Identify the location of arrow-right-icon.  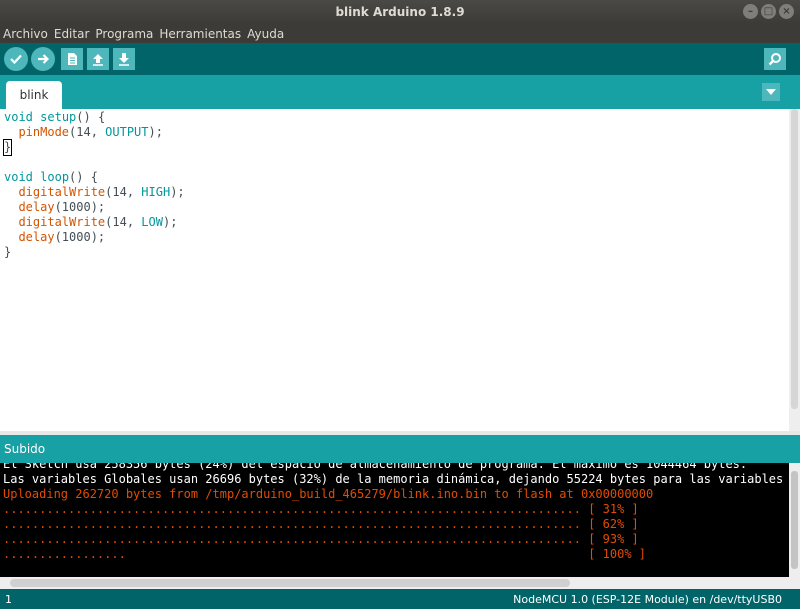
(44, 59).